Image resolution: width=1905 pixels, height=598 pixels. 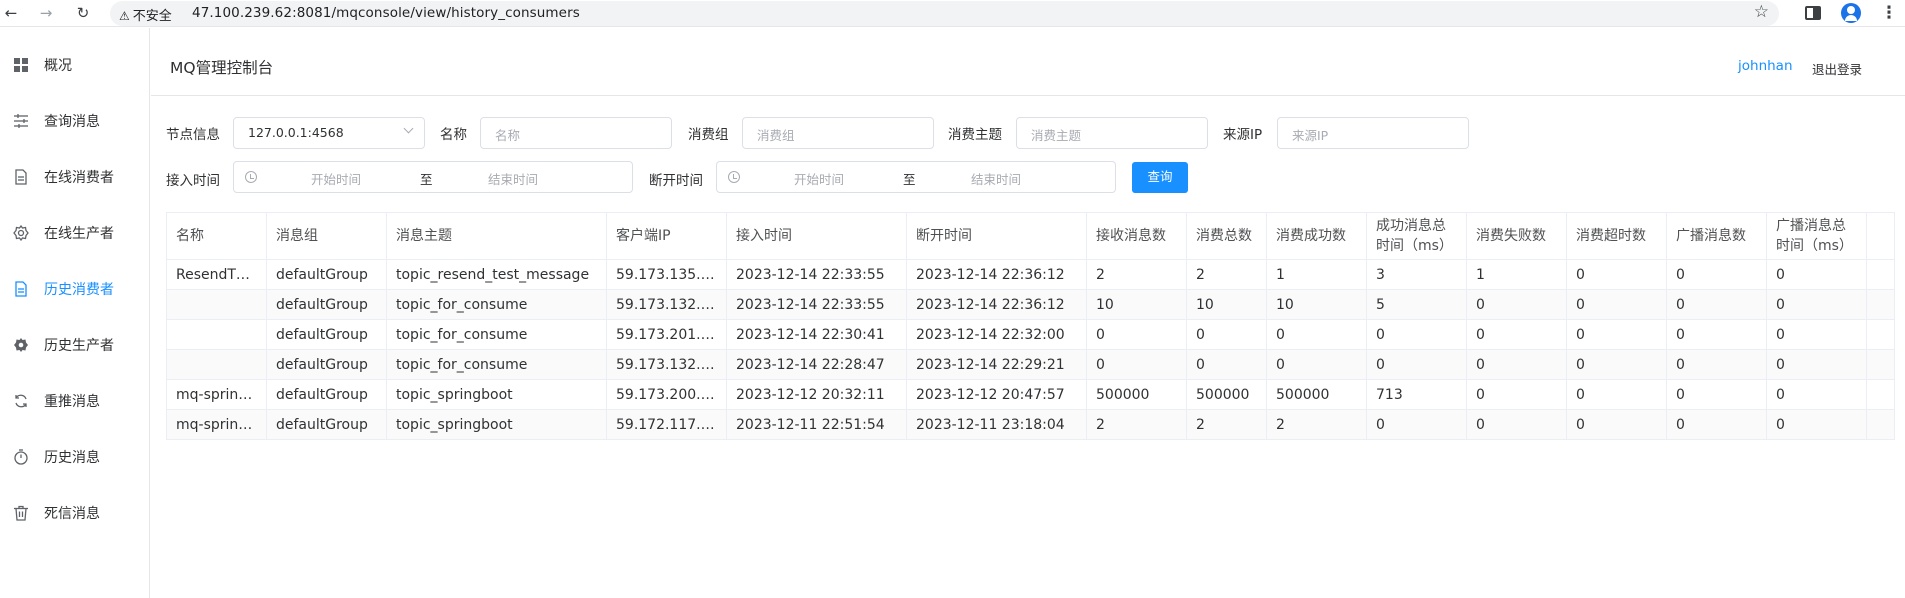 What do you see at coordinates (676, 181) in the screenshot?
I see `disconnect-time-label: 断开时间` at bounding box center [676, 181].